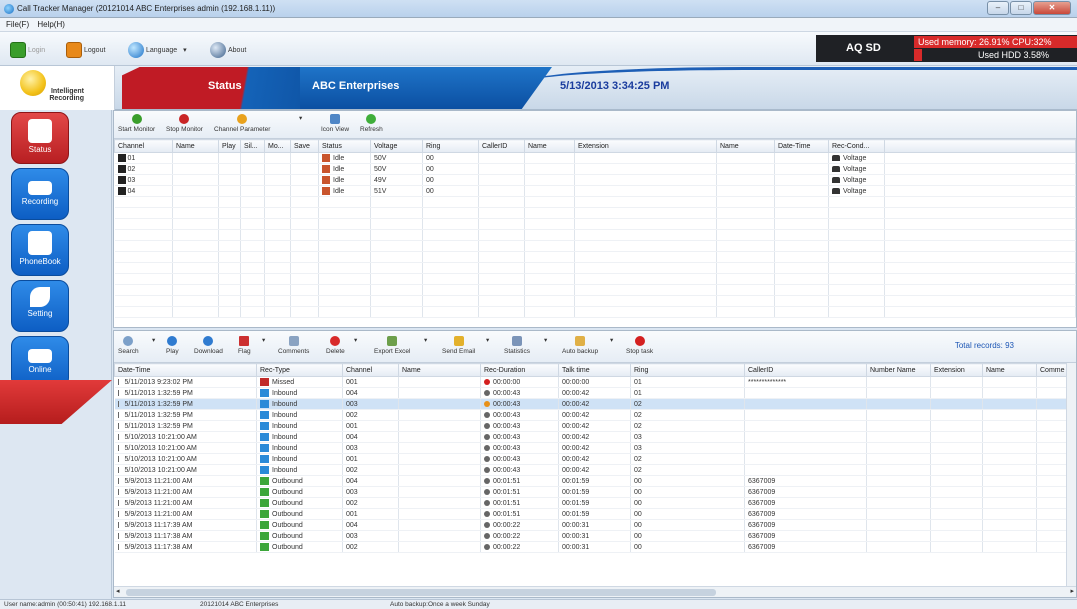 This screenshot has width=1077, height=609. I want to click on stop-monitor-button: Stop Monitor, so click(184, 123).